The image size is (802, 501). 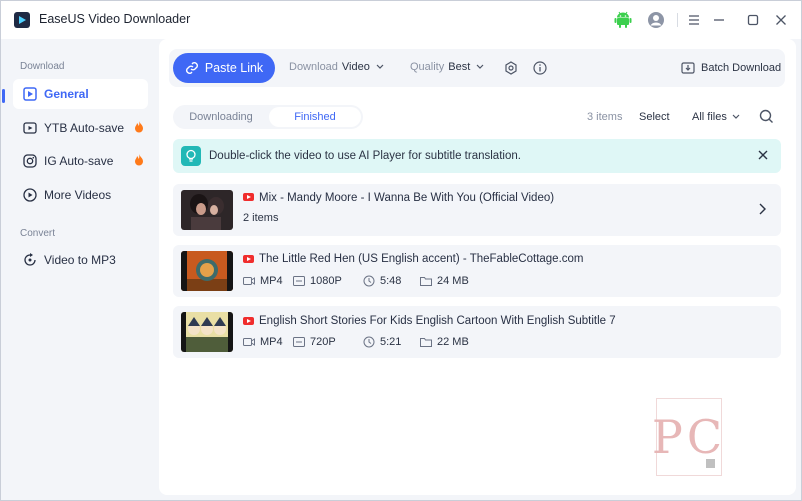 I want to click on batch-download-icon, so click(x=688, y=68).